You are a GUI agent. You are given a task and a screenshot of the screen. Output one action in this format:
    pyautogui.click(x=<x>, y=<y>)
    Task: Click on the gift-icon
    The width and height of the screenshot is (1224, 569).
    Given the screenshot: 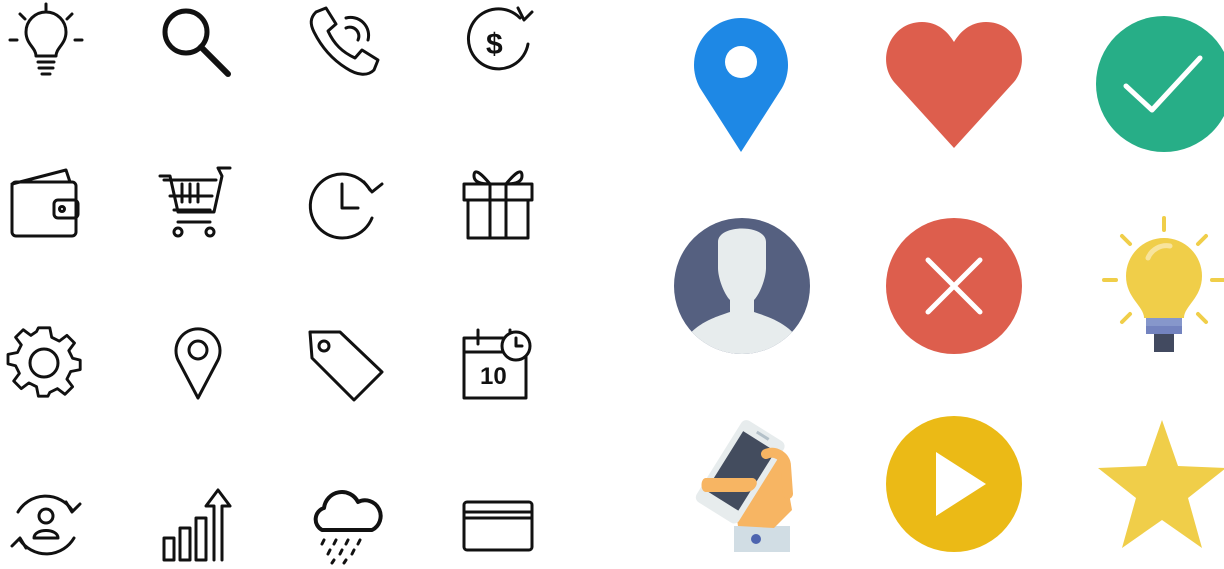 What is the action you would take?
    pyautogui.click(x=498, y=204)
    